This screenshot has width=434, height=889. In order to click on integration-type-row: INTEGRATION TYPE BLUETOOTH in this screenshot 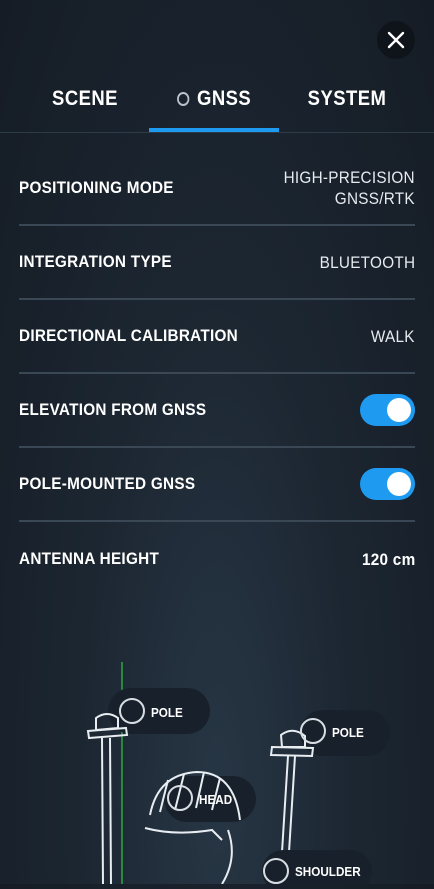, I will do `click(217, 263)`.